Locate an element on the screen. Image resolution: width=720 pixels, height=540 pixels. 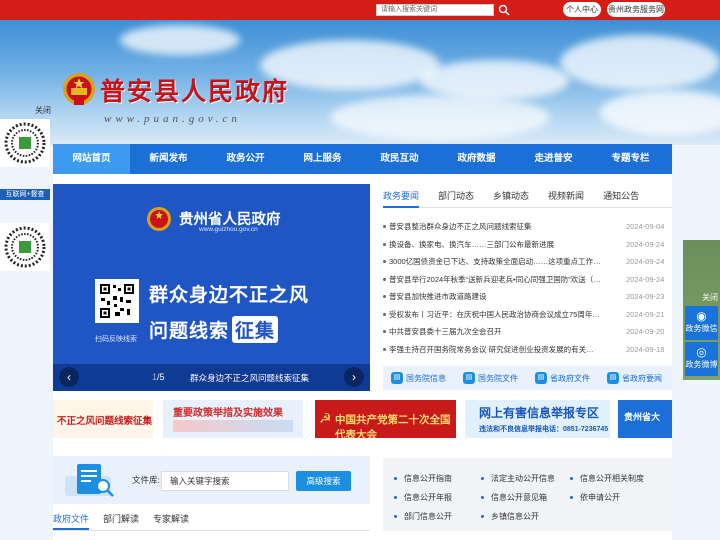
advanced-search-button: 高级搜索 is located at coordinates (323, 481).